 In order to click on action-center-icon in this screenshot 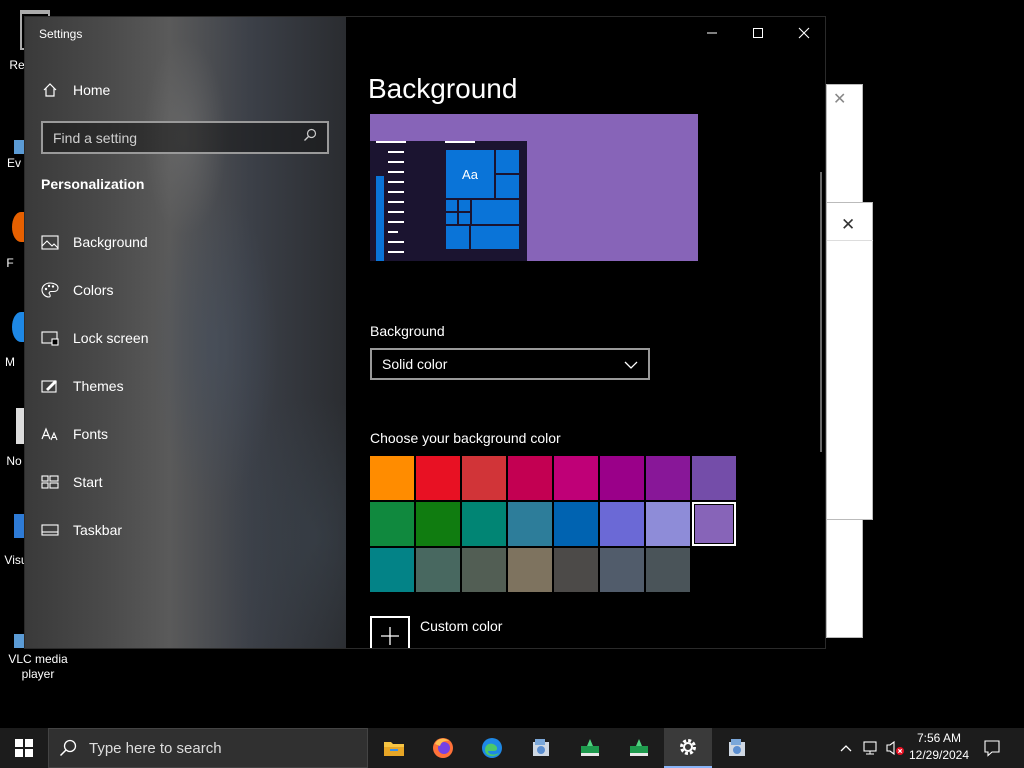, I will do `click(992, 748)`.